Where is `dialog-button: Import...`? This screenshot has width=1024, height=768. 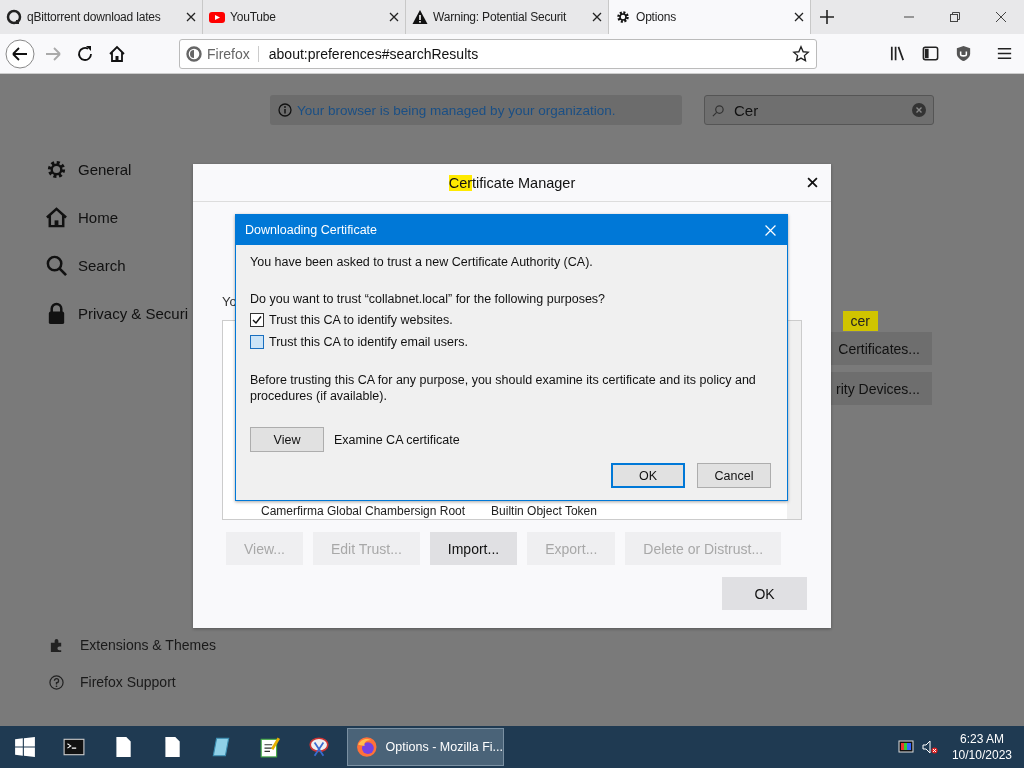
dialog-button: Import... is located at coordinates (473, 548).